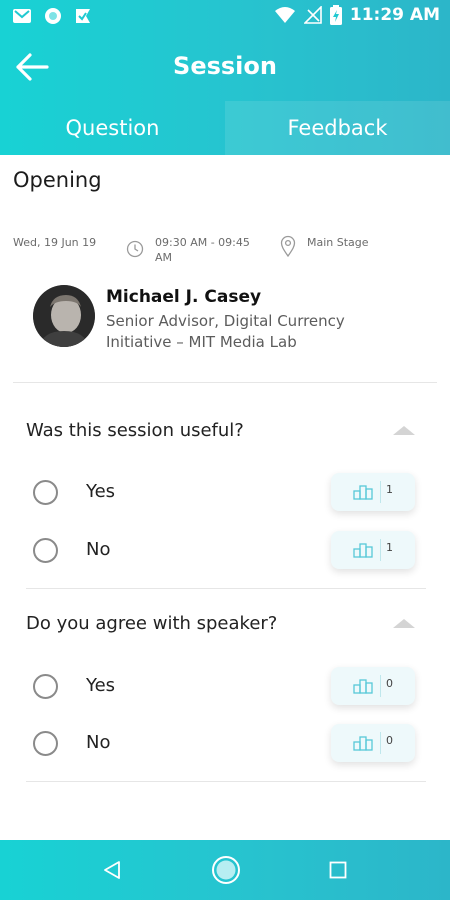 The image size is (450, 900). I want to click on session-title: Opening, so click(57, 180).